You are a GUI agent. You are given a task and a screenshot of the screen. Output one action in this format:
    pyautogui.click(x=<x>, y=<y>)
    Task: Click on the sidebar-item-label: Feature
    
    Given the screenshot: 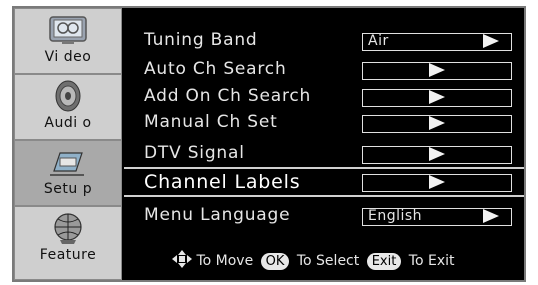 What is the action you would take?
    pyautogui.click(x=68, y=255)
    